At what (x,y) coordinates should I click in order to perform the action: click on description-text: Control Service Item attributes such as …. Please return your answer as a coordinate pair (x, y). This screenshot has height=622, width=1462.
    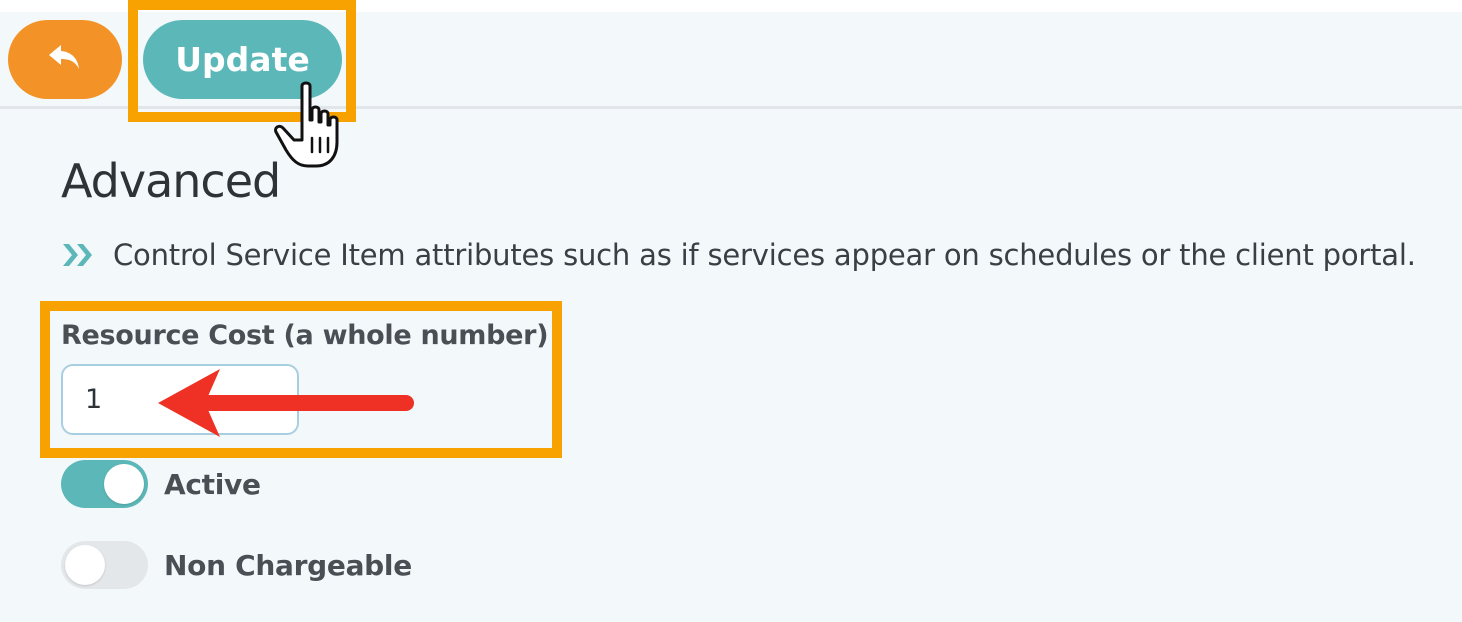
    Looking at the image, I should click on (764, 255).